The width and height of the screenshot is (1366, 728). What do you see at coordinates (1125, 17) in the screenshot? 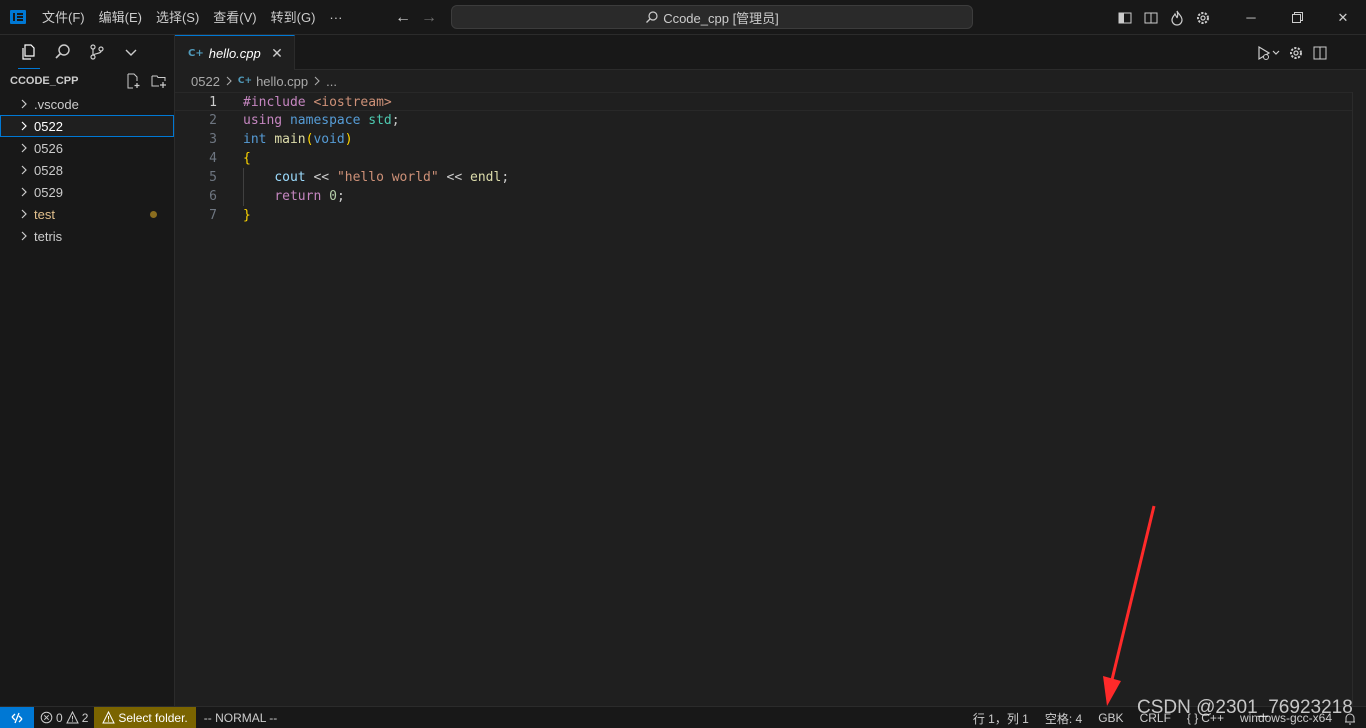
I see `toggle-primary-sidebar-icon` at bounding box center [1125, 17].